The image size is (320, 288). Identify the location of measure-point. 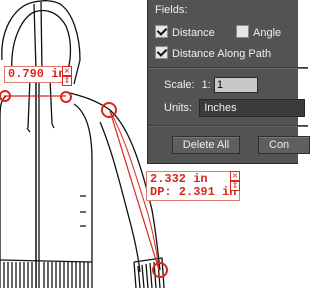
(66, 97).